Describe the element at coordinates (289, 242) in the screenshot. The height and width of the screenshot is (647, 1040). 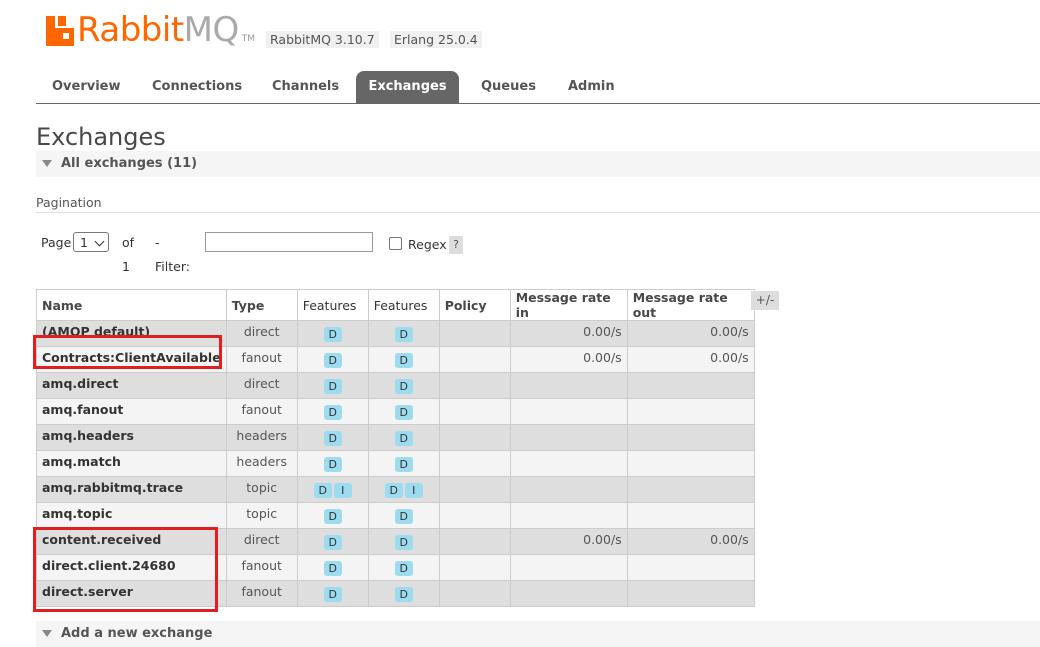
I see `filter-input` at that location.